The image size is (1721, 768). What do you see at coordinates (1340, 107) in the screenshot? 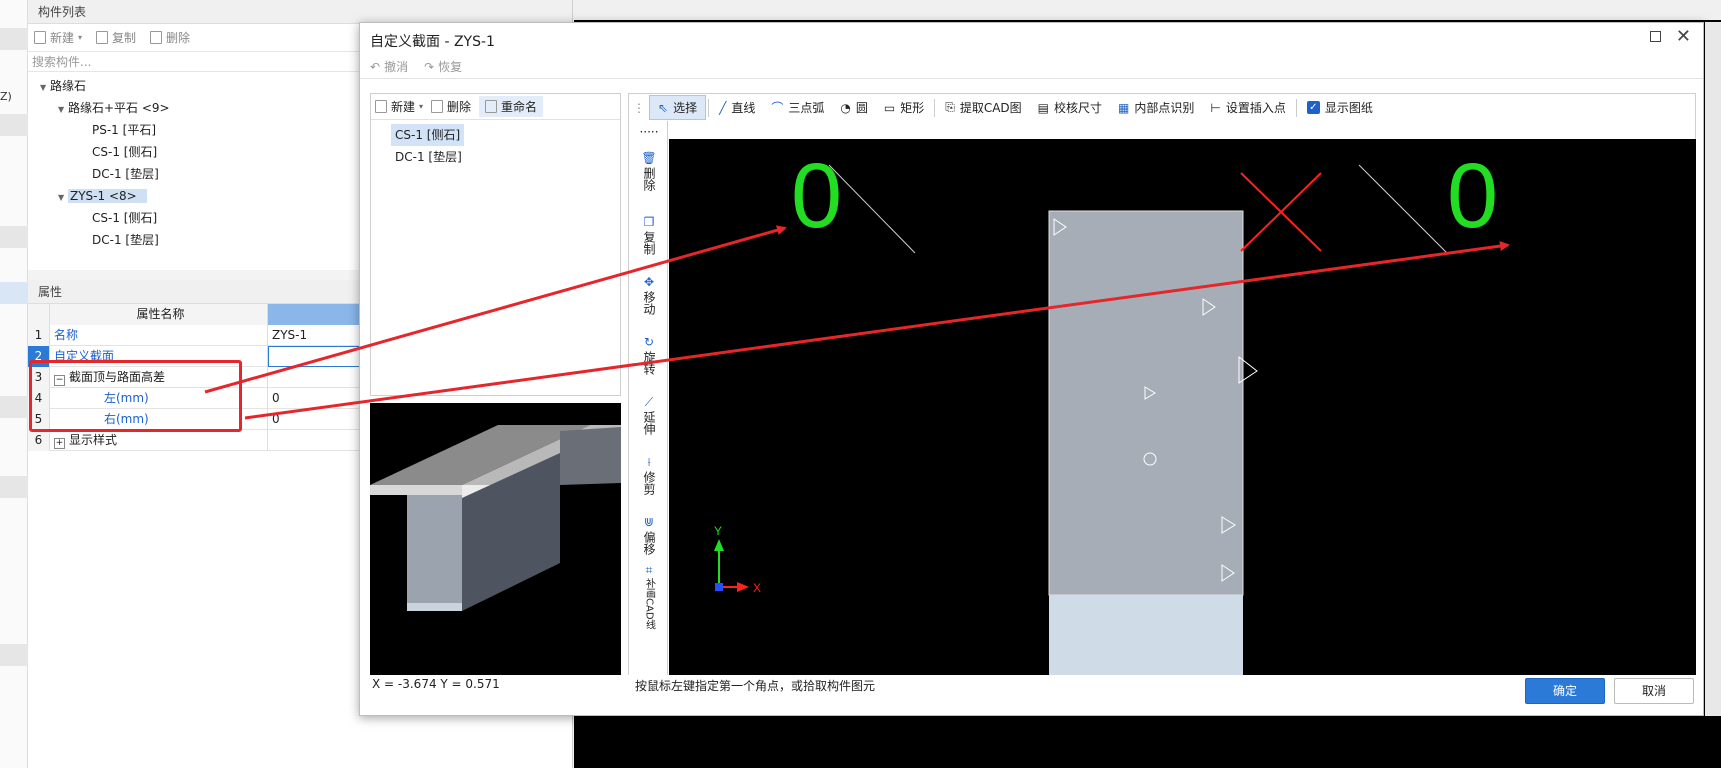
I see `show-drawing-checkbox: ✓ 显示图纸` at bounding box center [1340, 107].